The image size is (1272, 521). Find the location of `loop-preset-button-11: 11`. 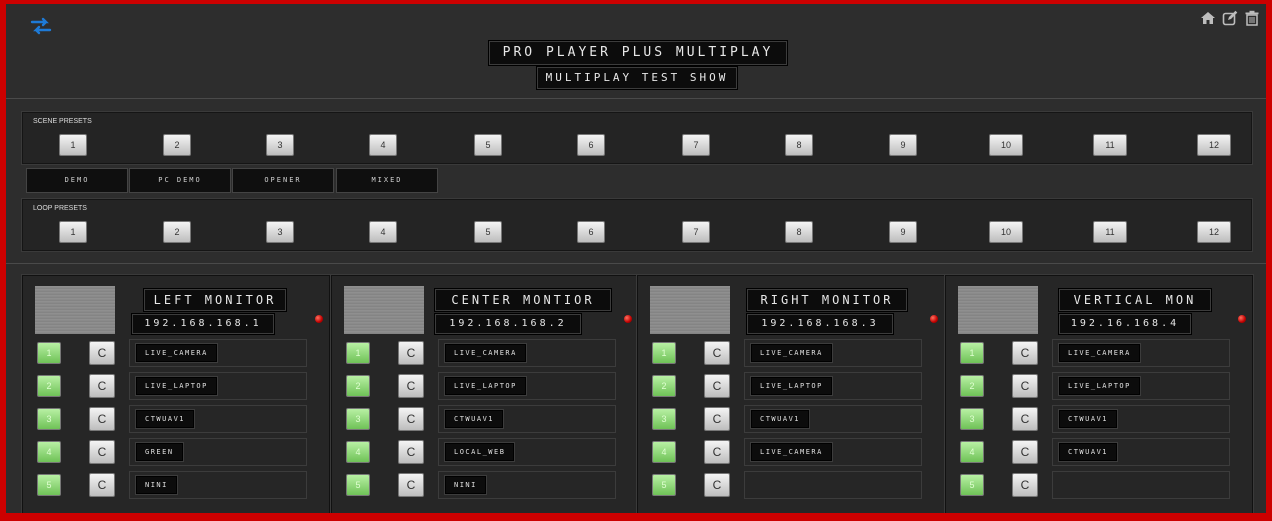

loop-preset-button-11: 11 is located at coordinates (1110, 232).